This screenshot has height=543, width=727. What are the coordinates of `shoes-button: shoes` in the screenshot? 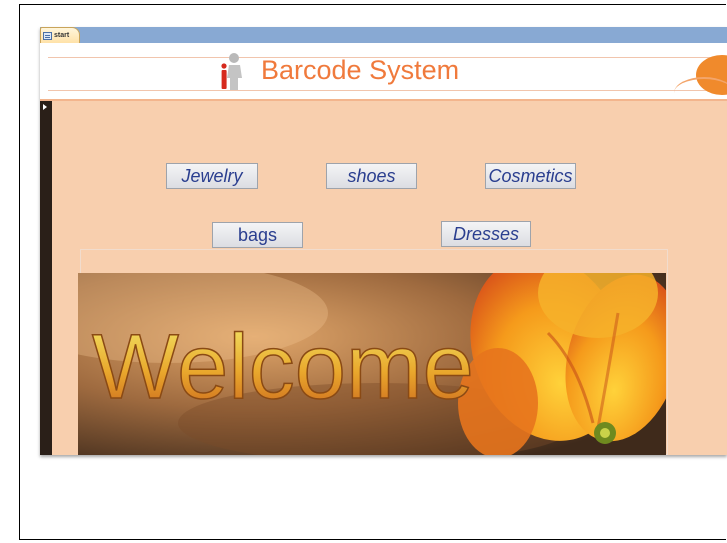 It's located at (371, 176).